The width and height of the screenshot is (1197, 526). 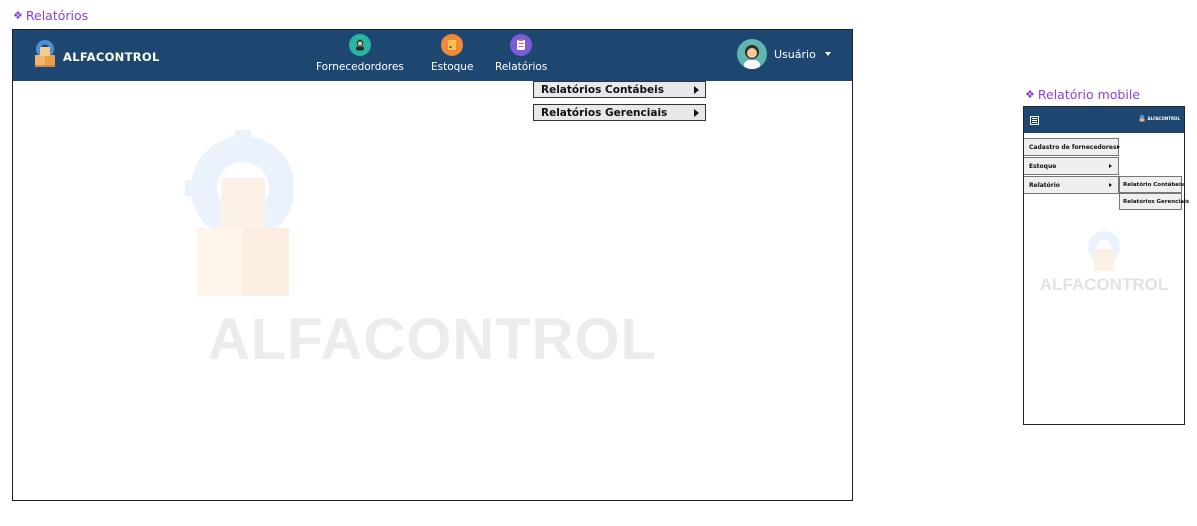 I want to click on mobile-menu-cadastro: Cadastro de fornecedores, so click(x=1072, y=147).